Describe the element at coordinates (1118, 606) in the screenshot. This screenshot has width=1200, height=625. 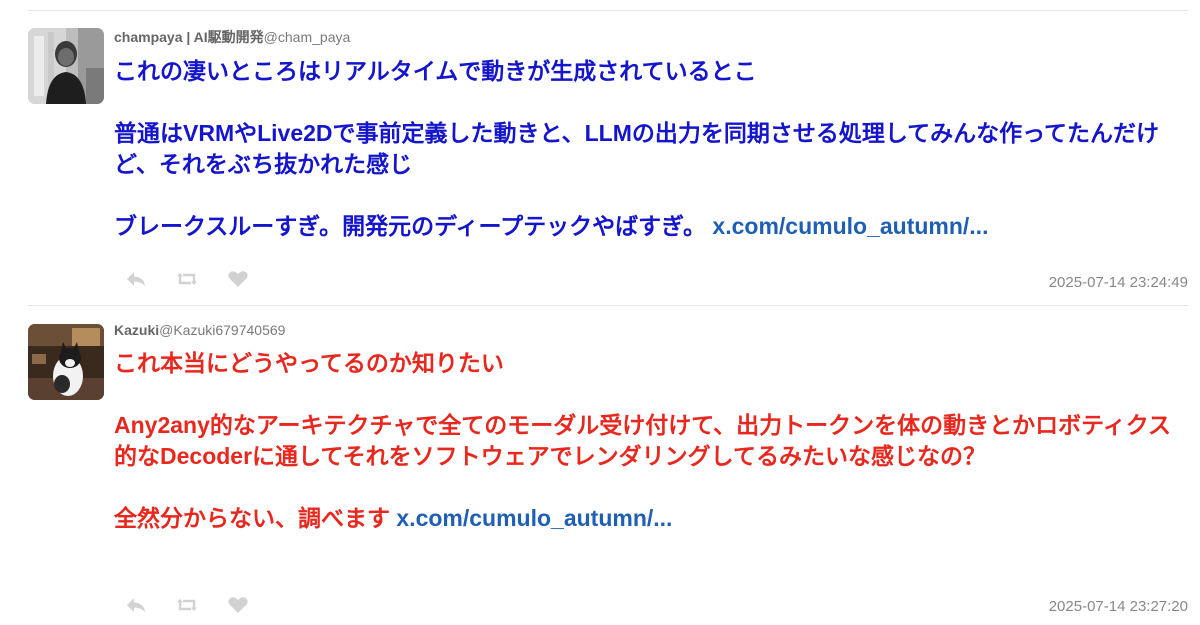
I see `timestamp: 2025-07-14 23:27:20` at that location.